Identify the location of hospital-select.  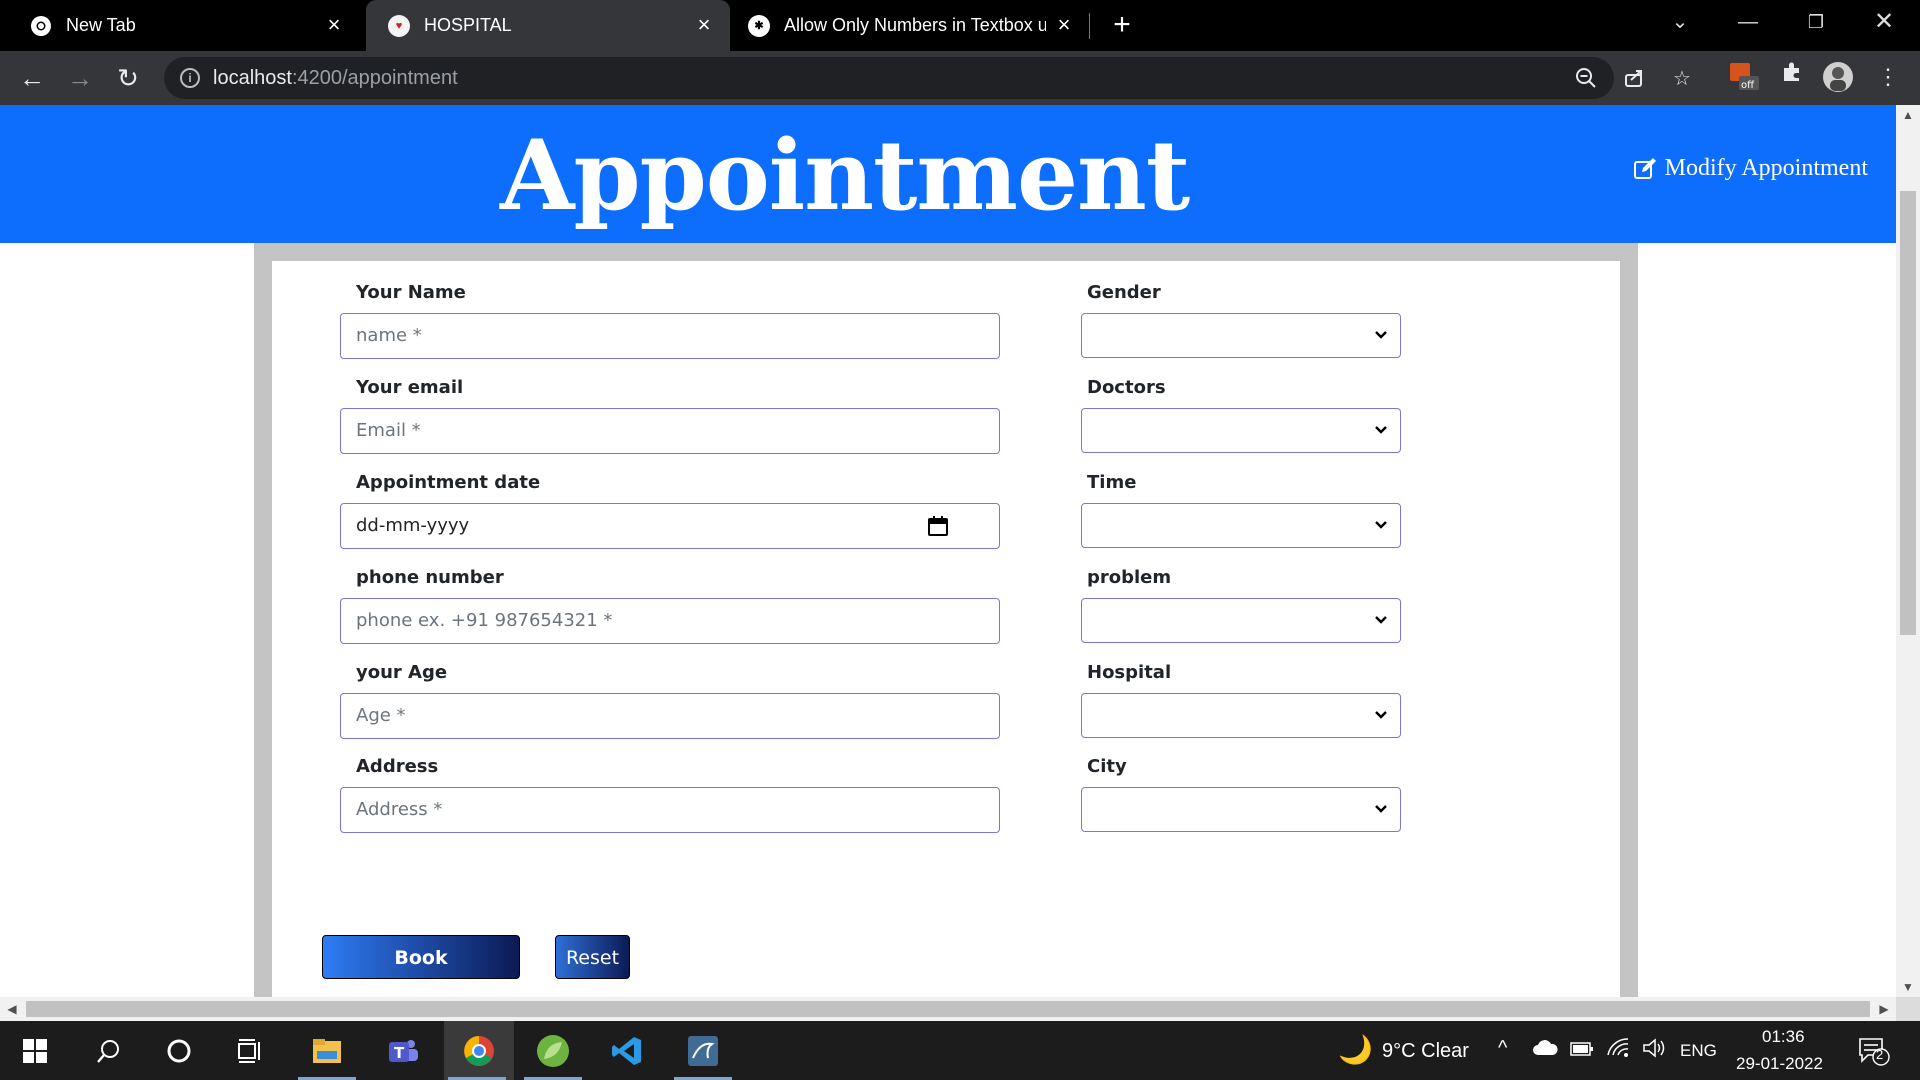
(1241, 715).